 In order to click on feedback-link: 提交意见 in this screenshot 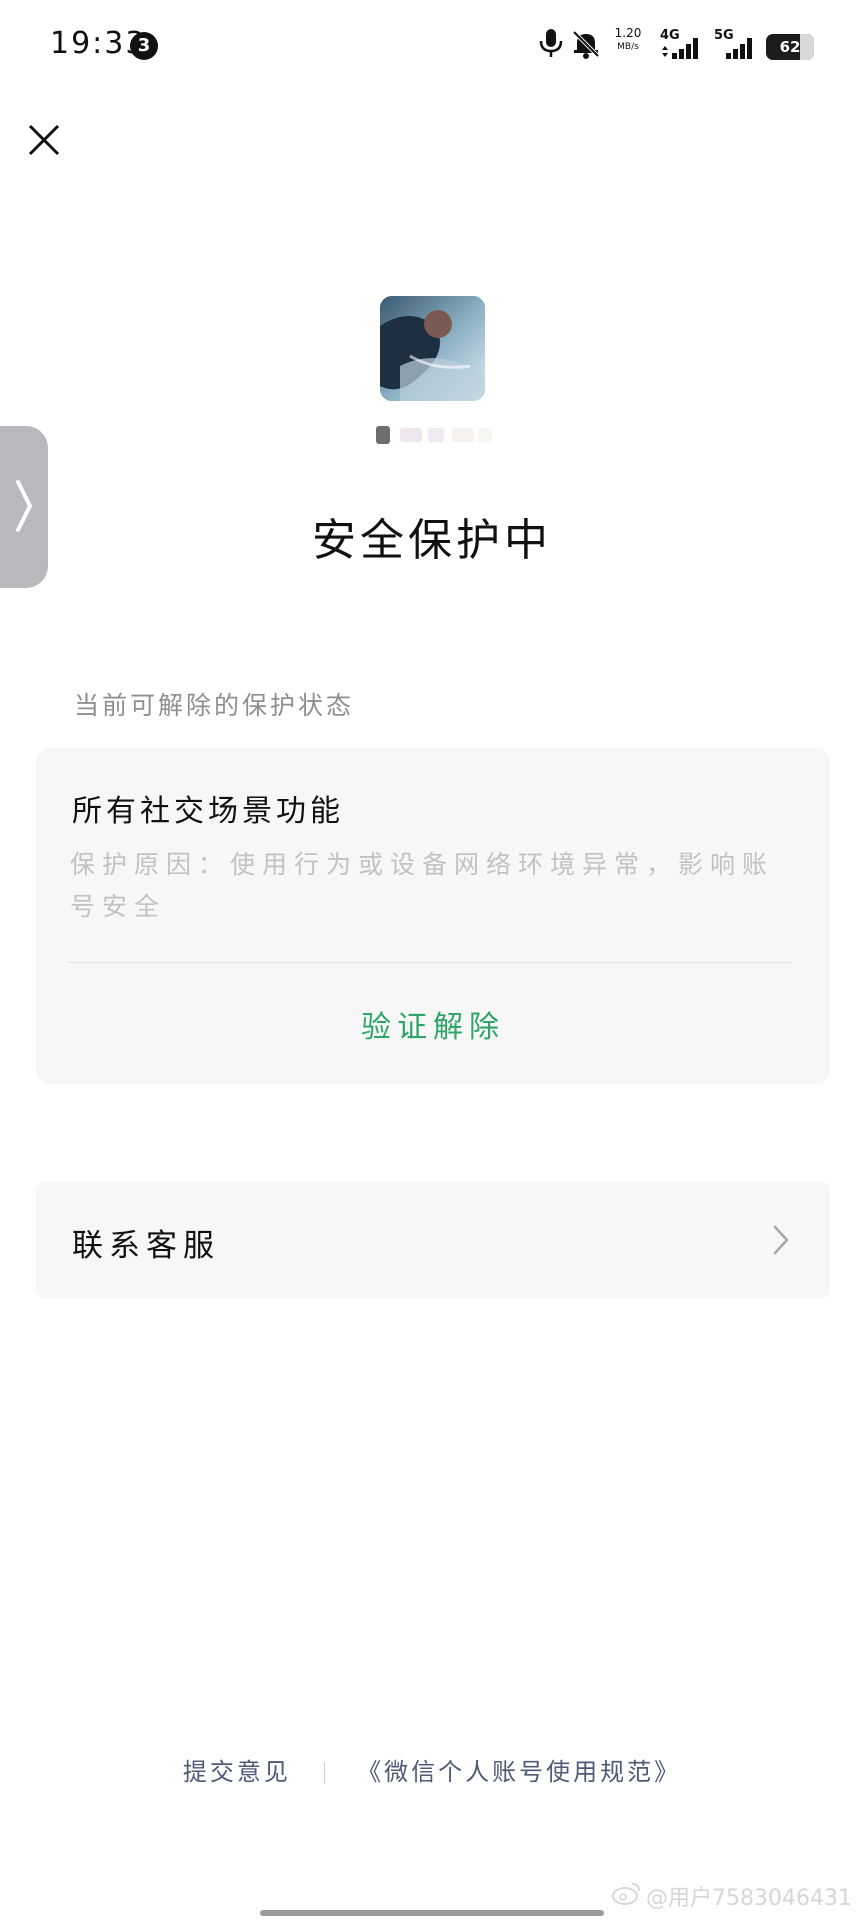, I will do `click(237, 1772)`.